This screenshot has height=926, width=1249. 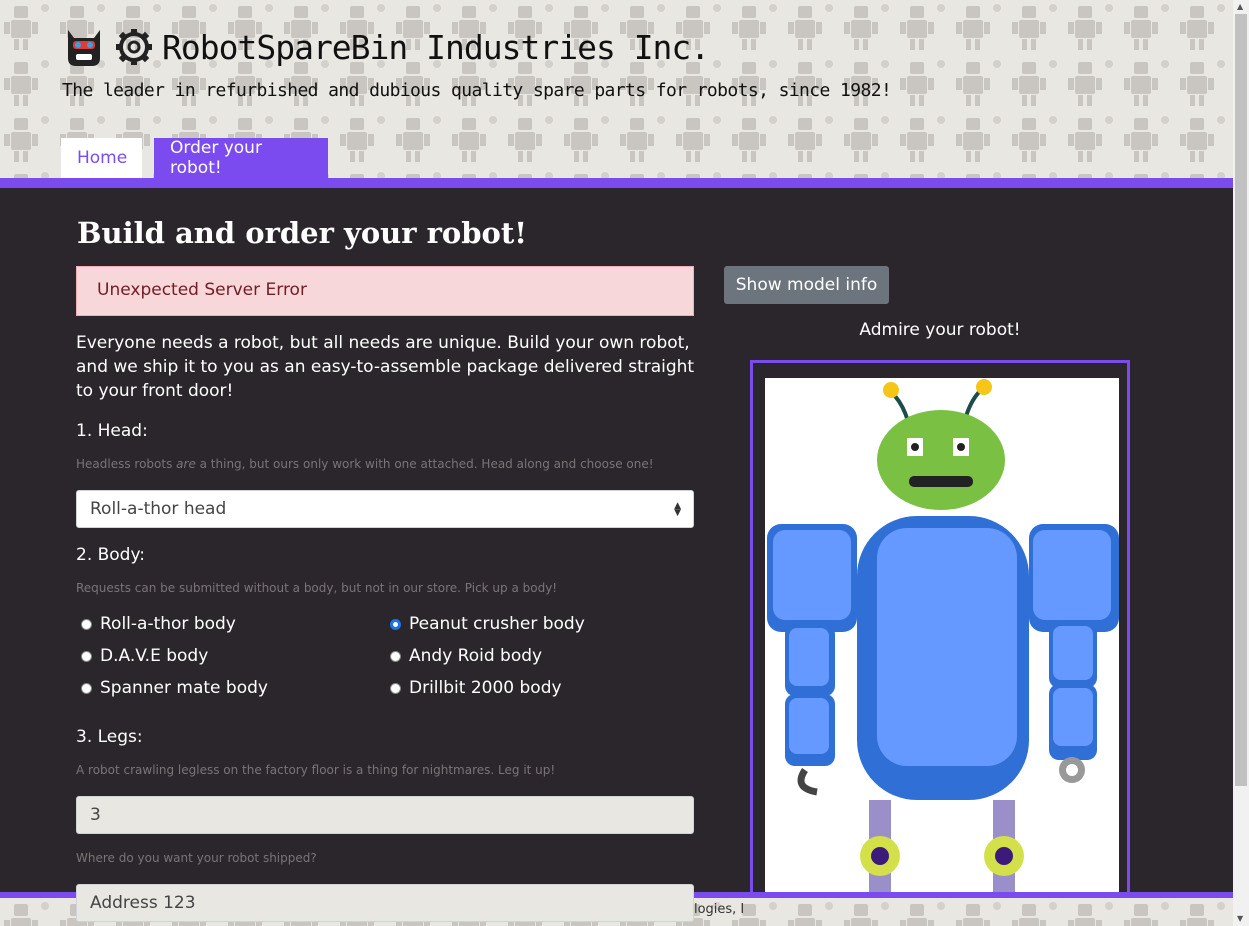 I want to click on address-help: Where do you want your robot shipped?, so click(x=196, y=858).